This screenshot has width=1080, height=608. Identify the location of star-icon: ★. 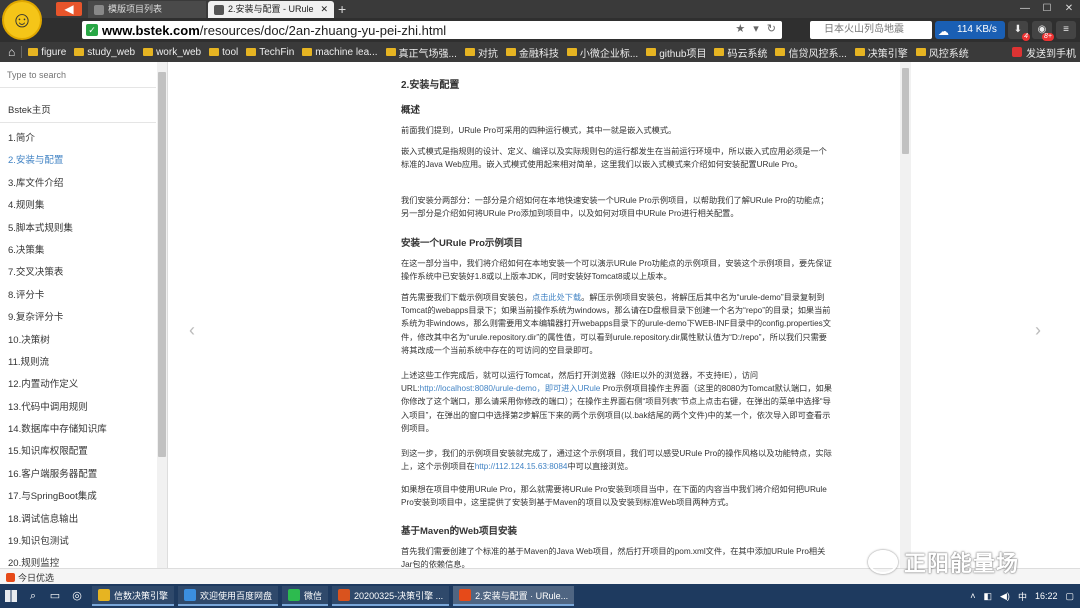
(740, 28).